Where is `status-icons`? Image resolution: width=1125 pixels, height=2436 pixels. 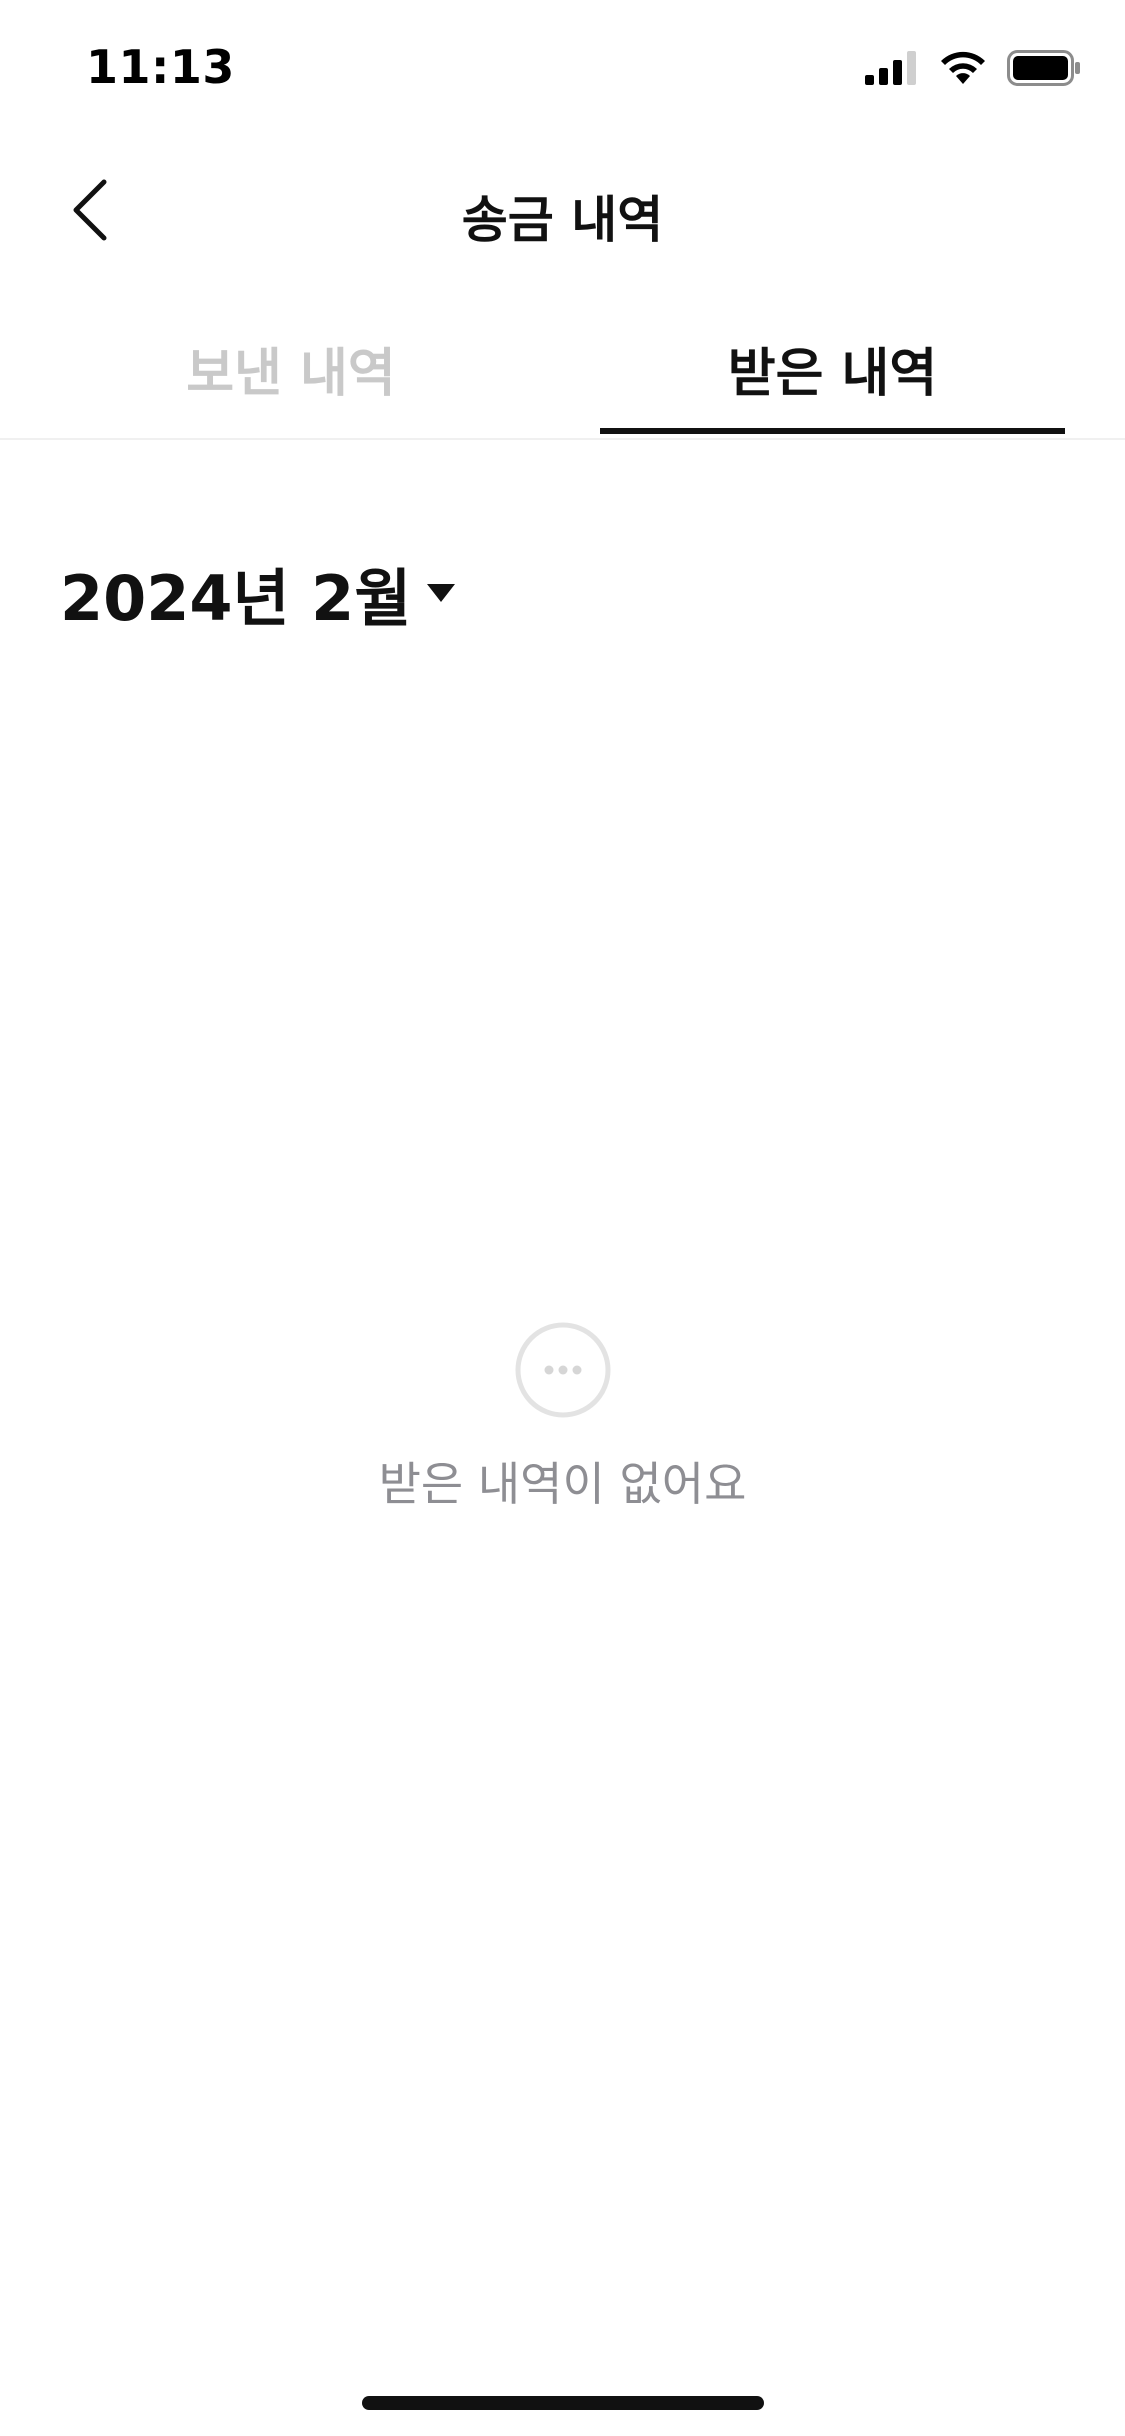
status-icons is located at coordinates (973, 68).